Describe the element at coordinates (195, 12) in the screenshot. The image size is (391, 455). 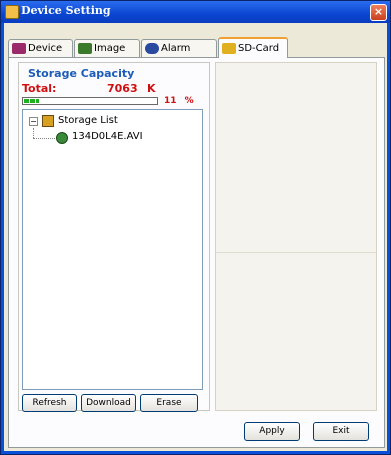
I see `title-bar: Device Setting ×` at that location.